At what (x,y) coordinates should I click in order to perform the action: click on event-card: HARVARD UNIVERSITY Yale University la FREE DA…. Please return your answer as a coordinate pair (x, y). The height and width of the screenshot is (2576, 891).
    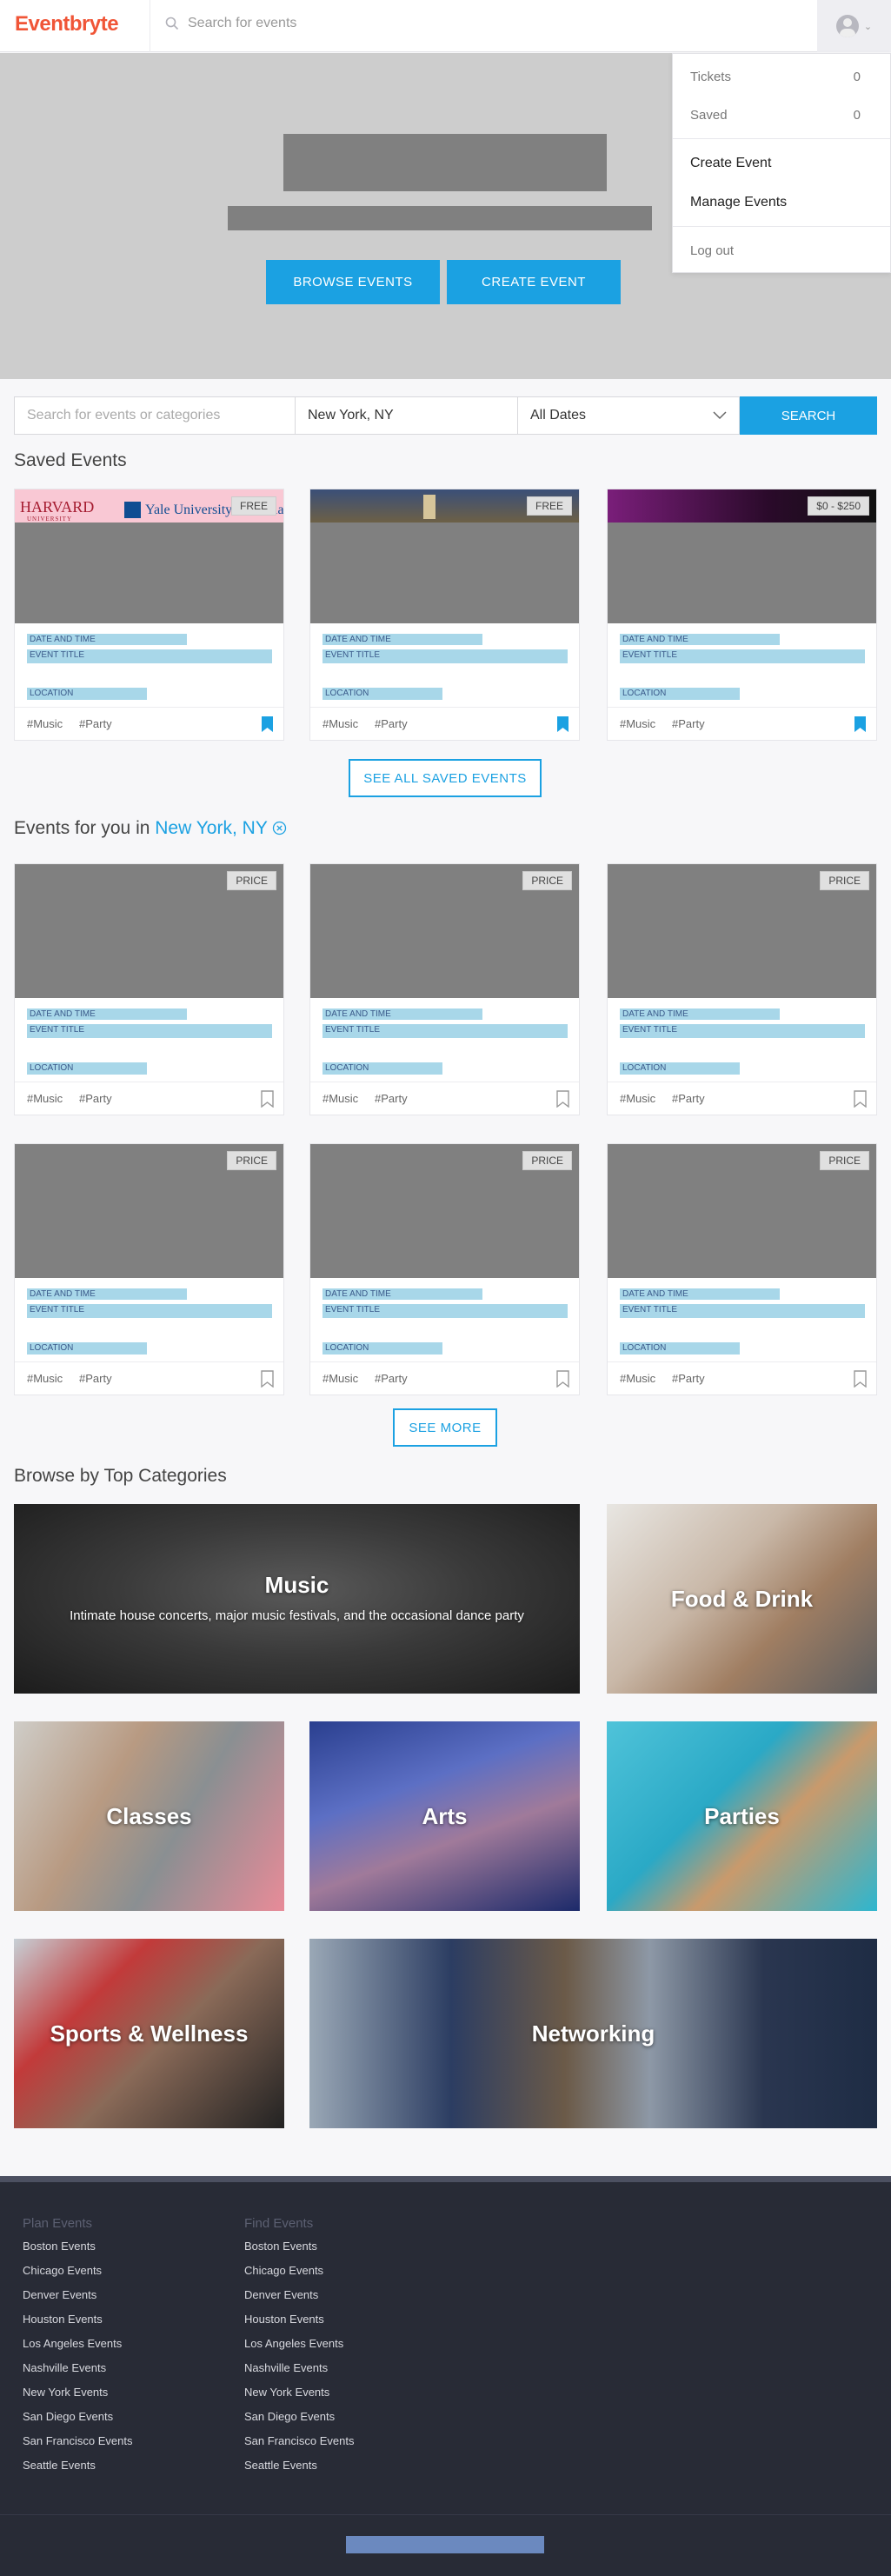
    Looking at the image, I should click on (149, 615).